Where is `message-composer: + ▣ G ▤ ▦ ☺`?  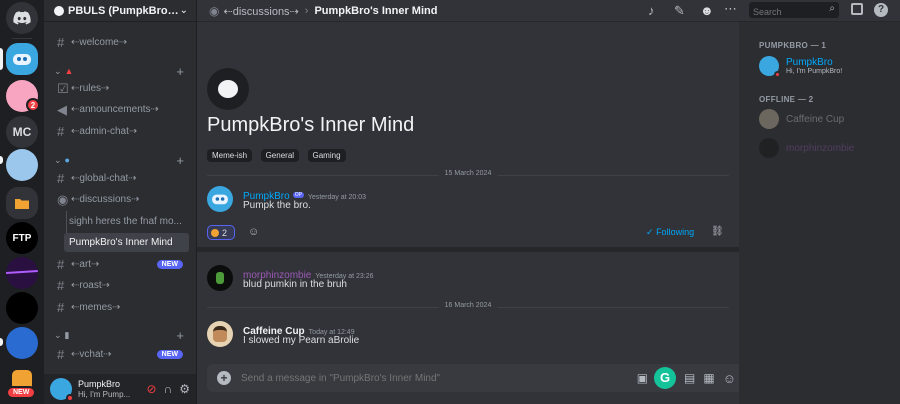
message-composer: + ▣ G ▤ ▦ ☺ is located at coordinates (474, 378).